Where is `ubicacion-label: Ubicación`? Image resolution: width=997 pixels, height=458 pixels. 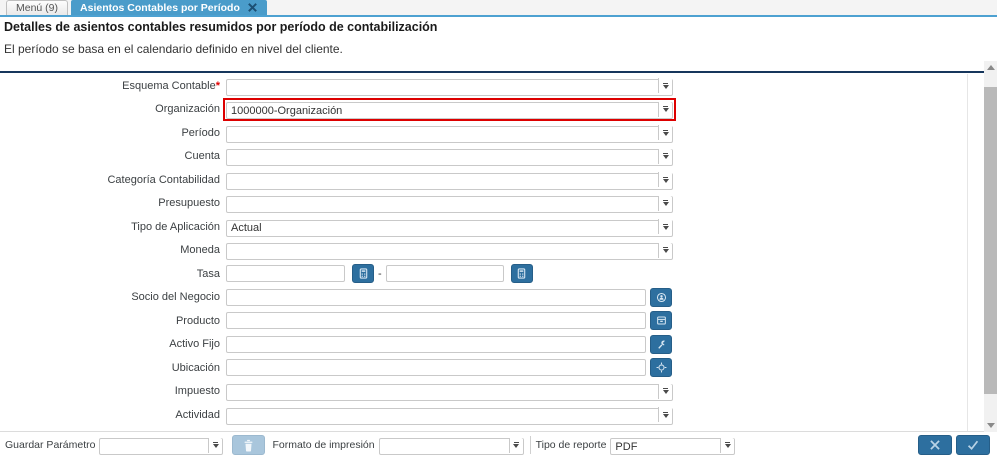 ubicacion-label: Ubicación is located at coordinates (195, 367).